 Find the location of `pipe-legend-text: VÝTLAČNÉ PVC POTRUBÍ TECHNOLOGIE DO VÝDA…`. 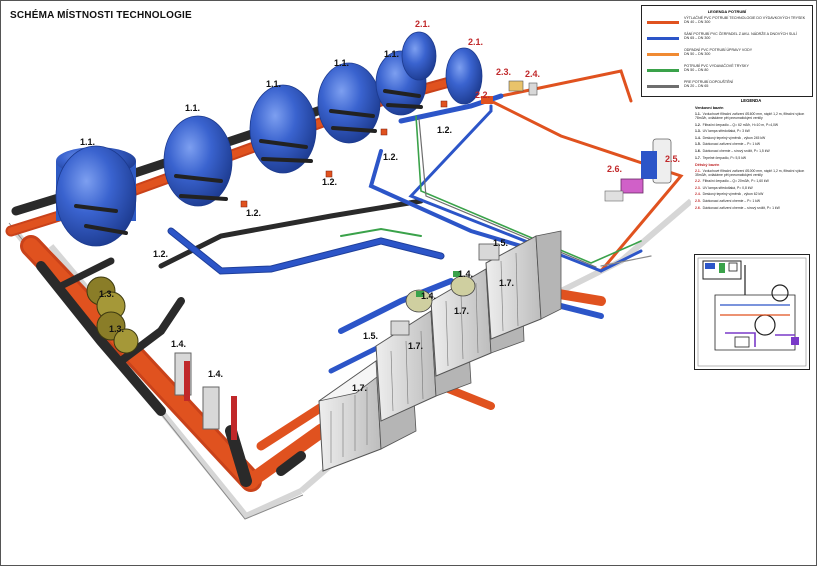

pipe-legend-text: VÝTLAČNÉ PVC POTRUBÍ TECHNOLOGIE DO VÝDA… is located at coordinates (745, 18).